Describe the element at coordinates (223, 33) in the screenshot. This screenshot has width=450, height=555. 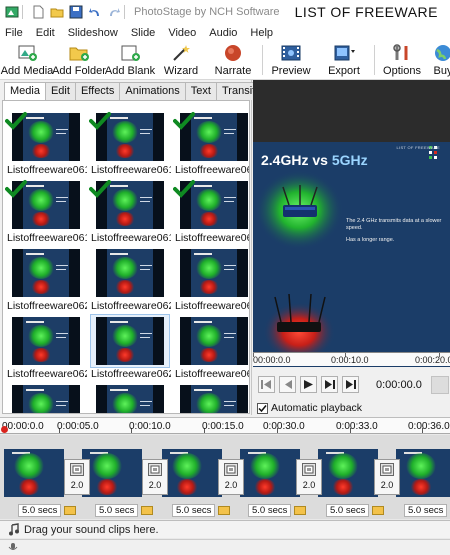
I see `menu-audio: Audio` at that location.